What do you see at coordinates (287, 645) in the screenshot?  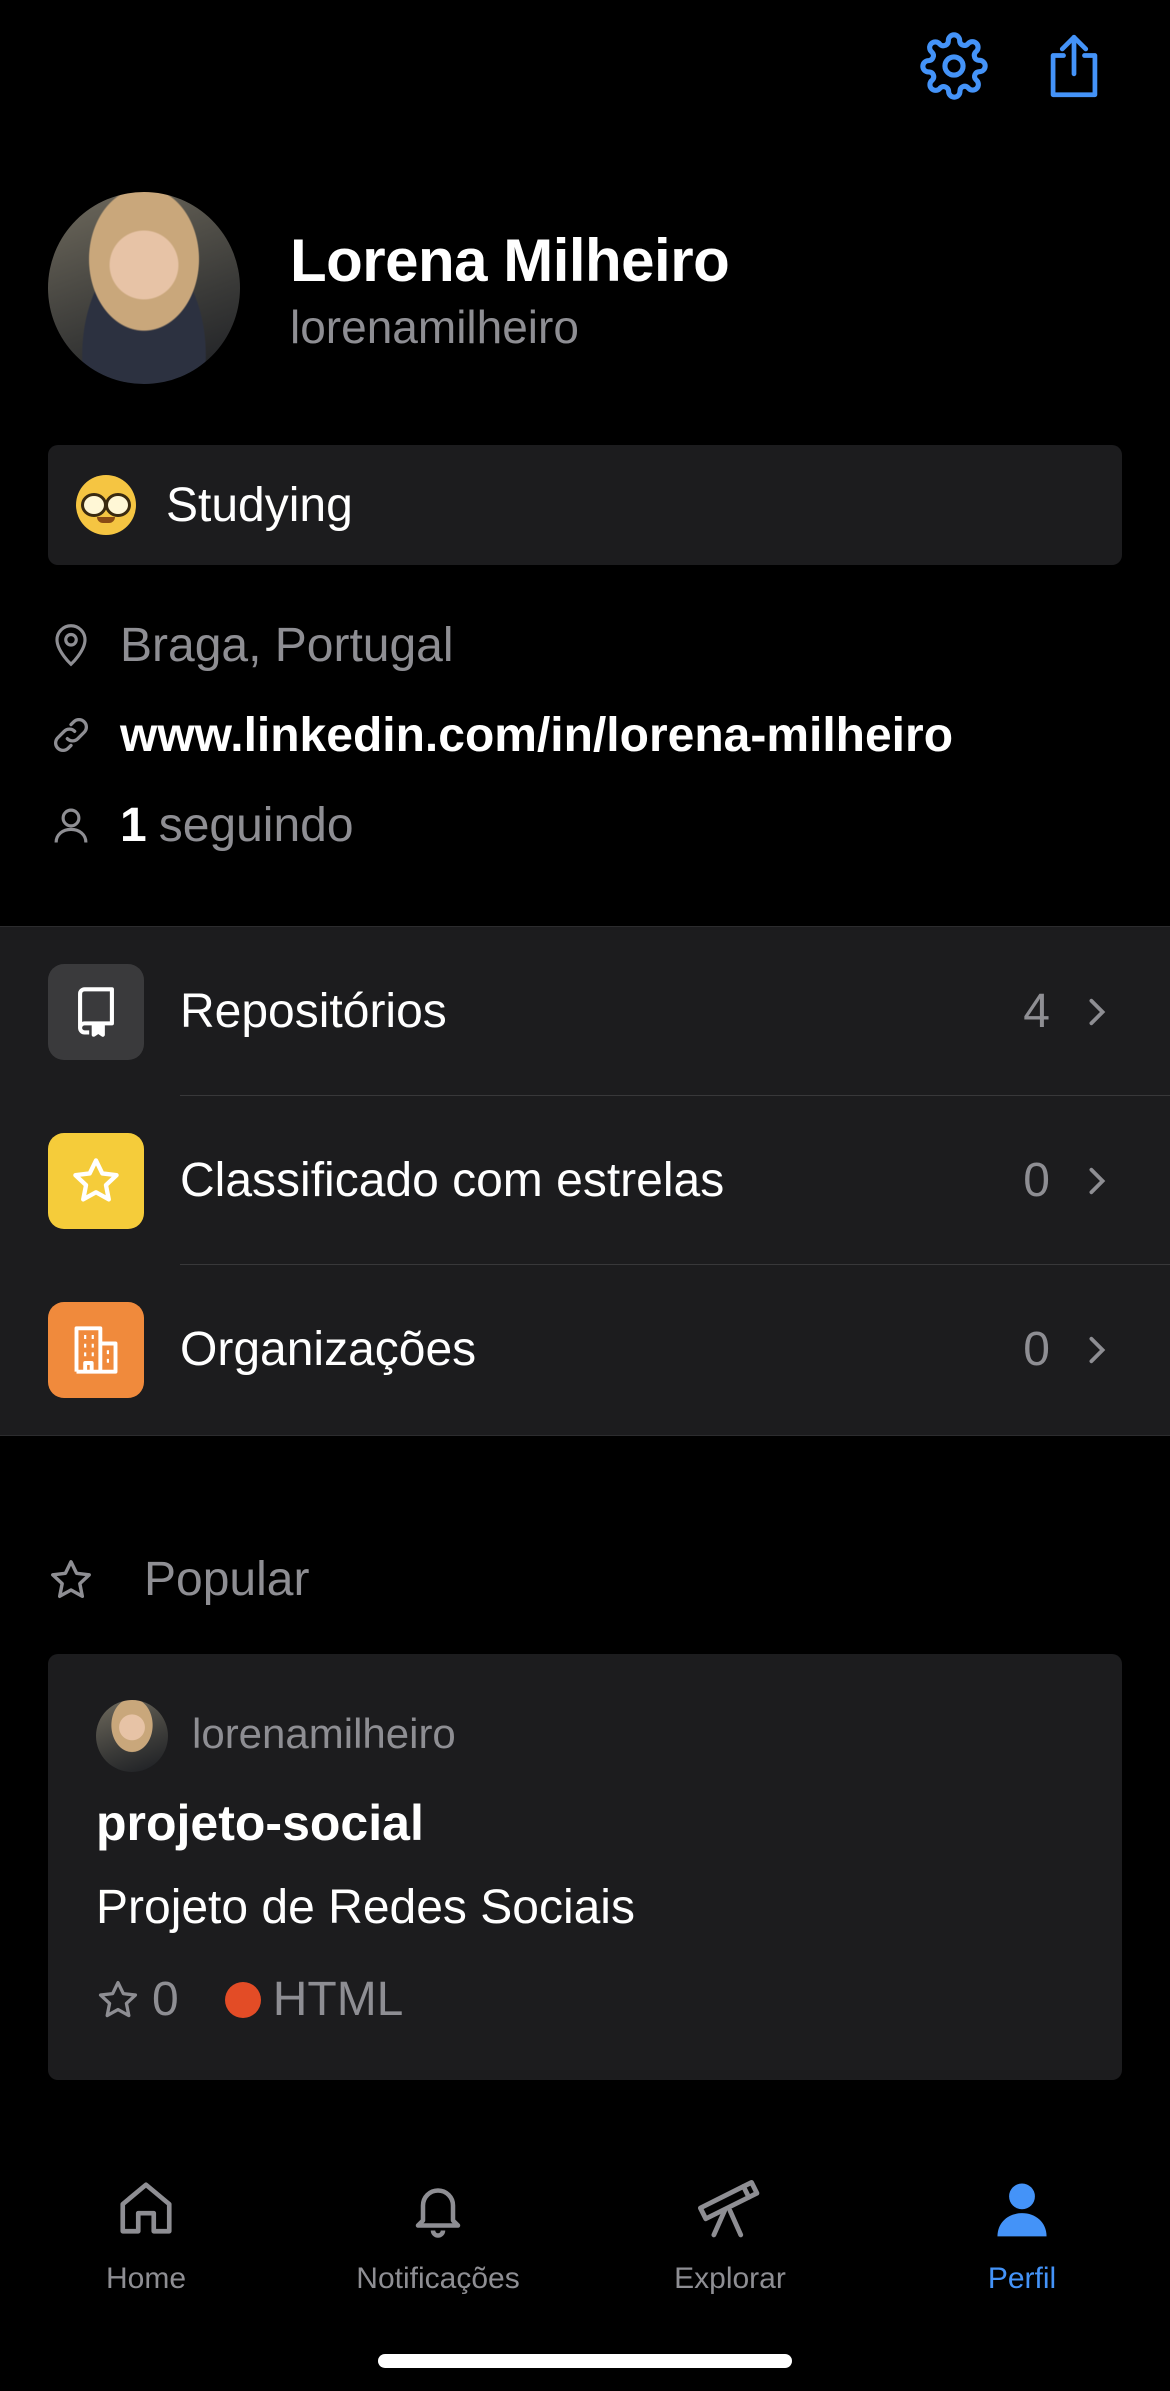 I see `location-text: Braga, Portugal` at bounding box center [287, 645].